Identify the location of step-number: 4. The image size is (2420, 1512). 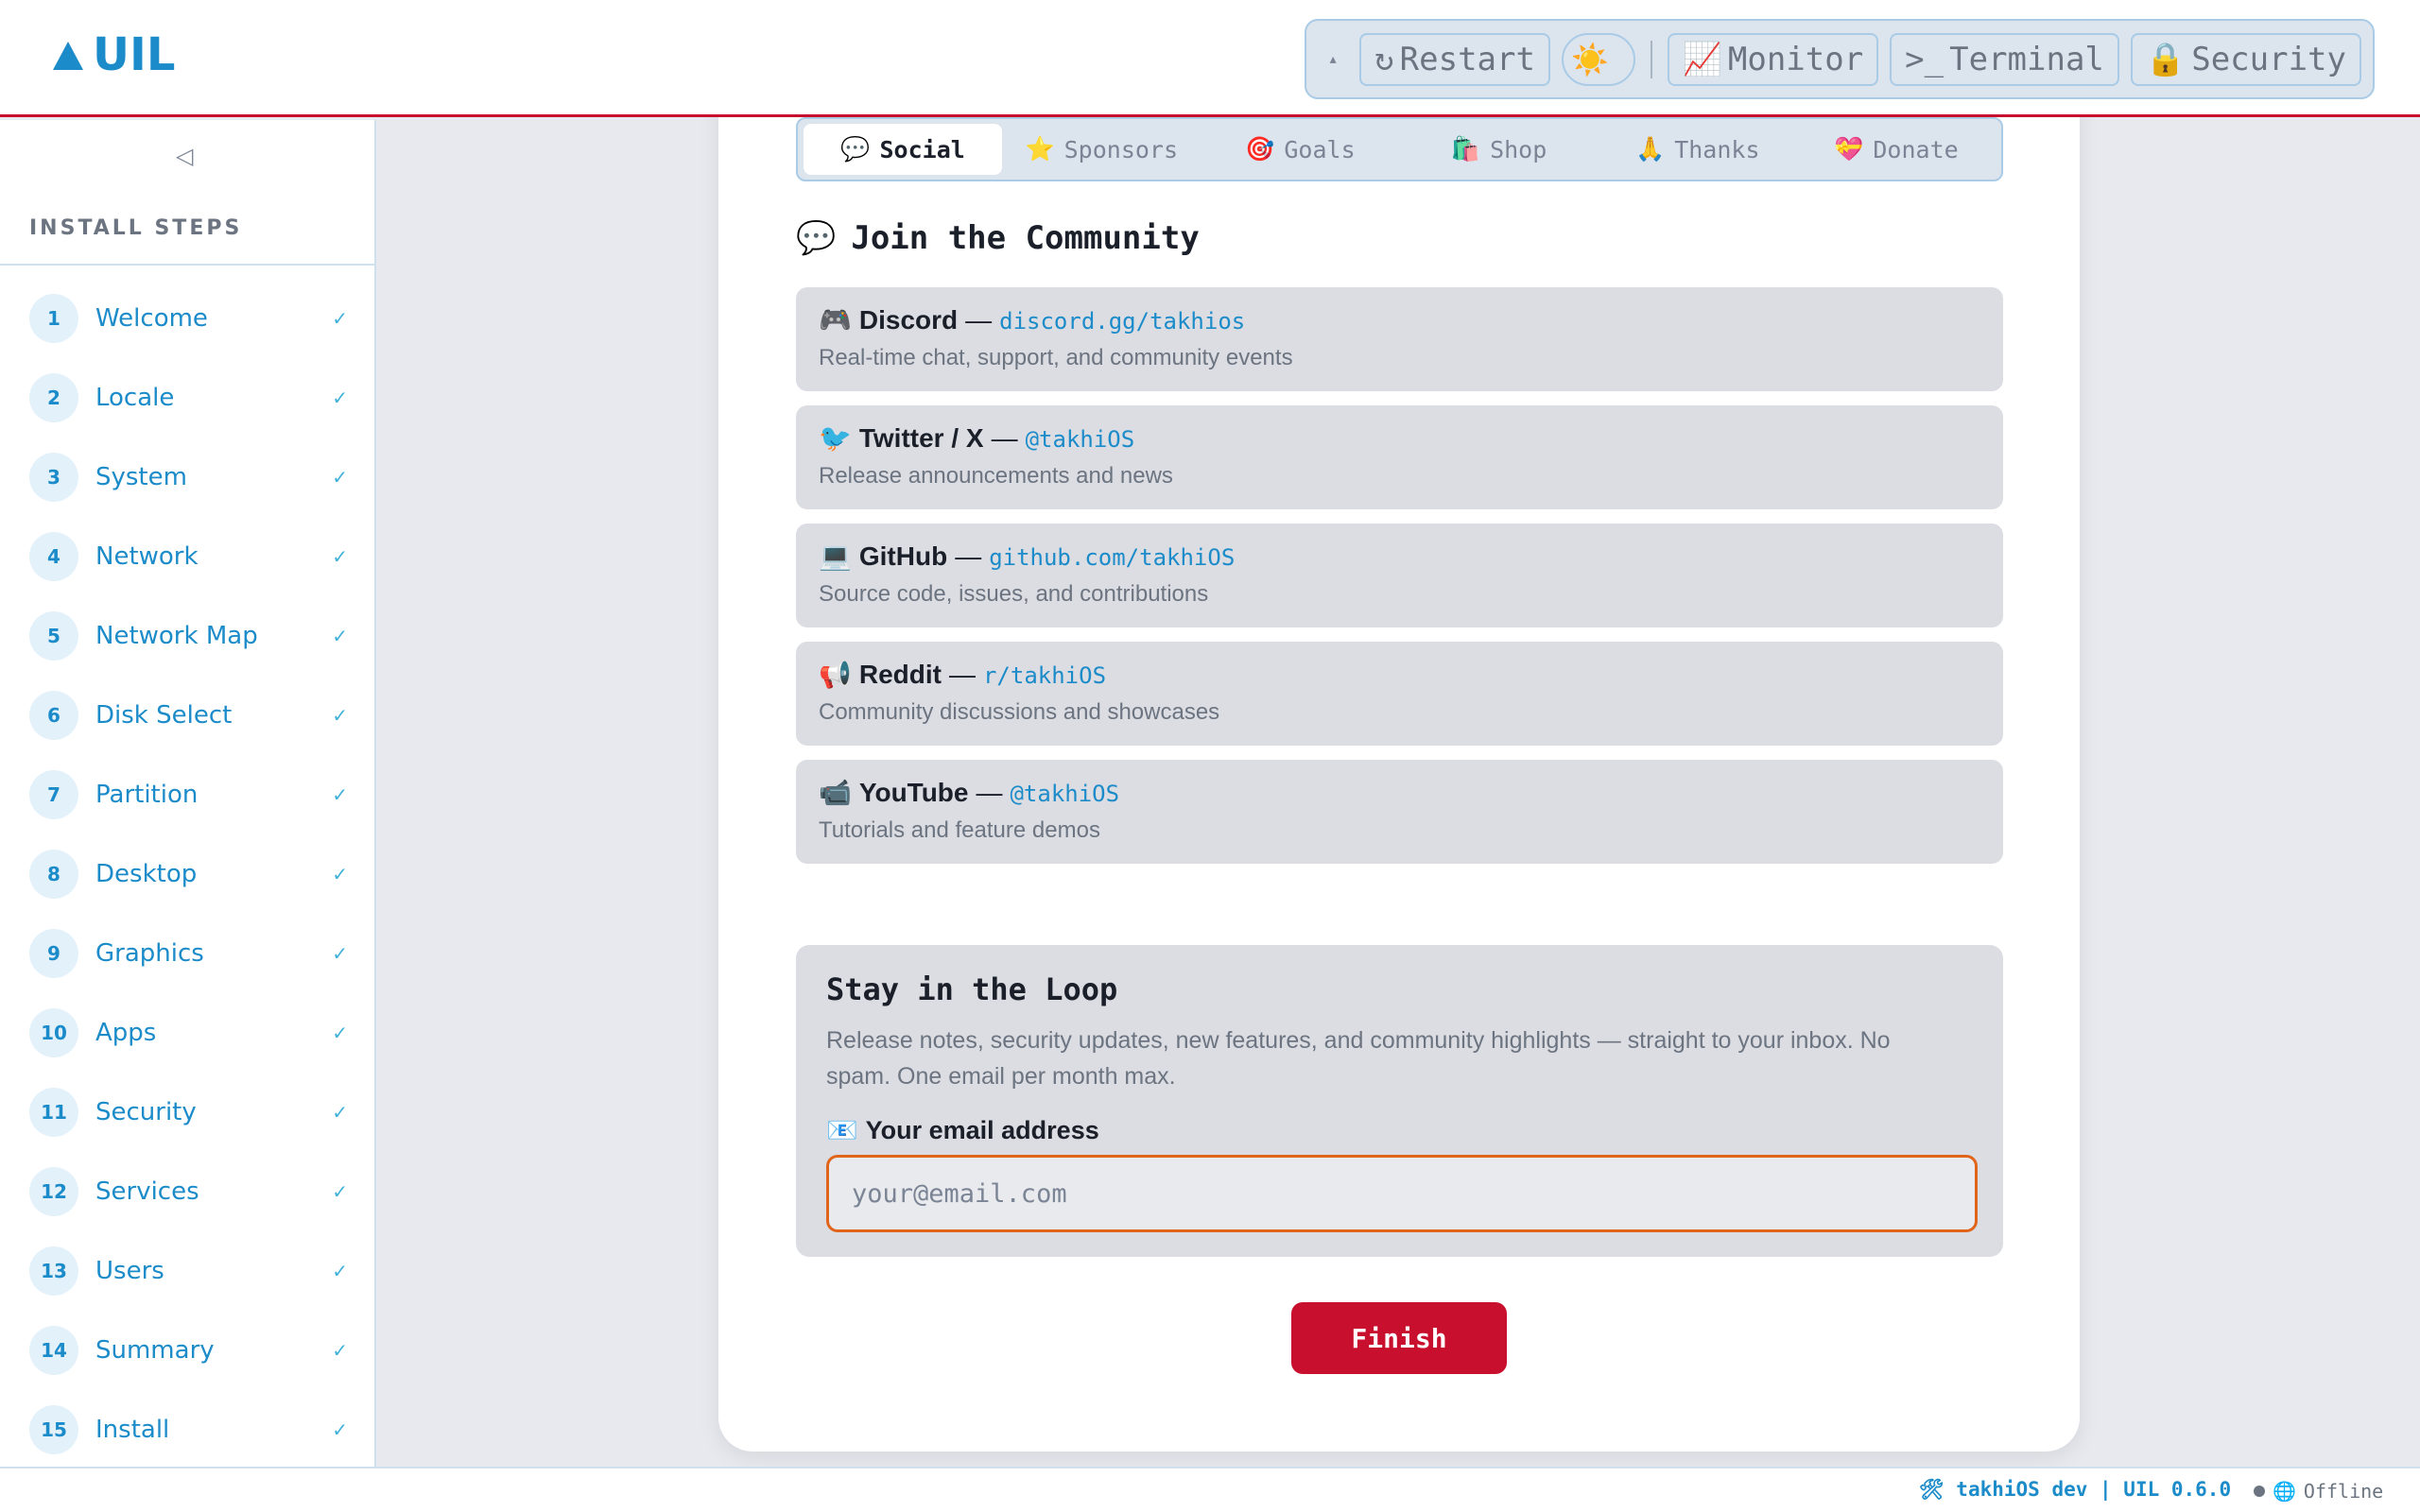
(53, 556).